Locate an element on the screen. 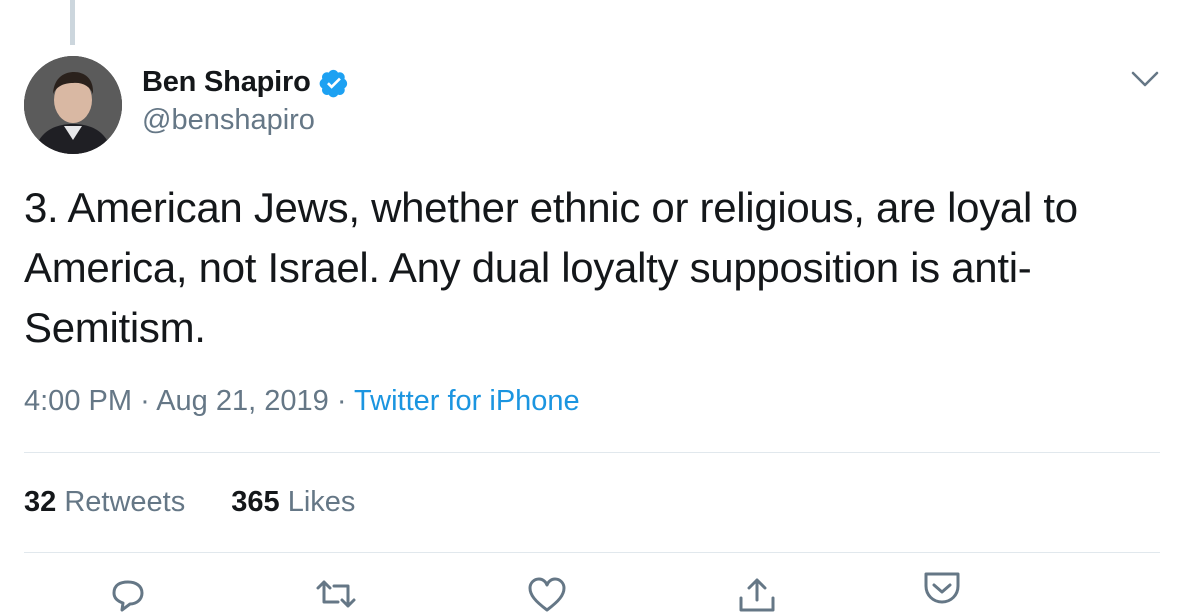  like-button is located at coordinates (547, 594).